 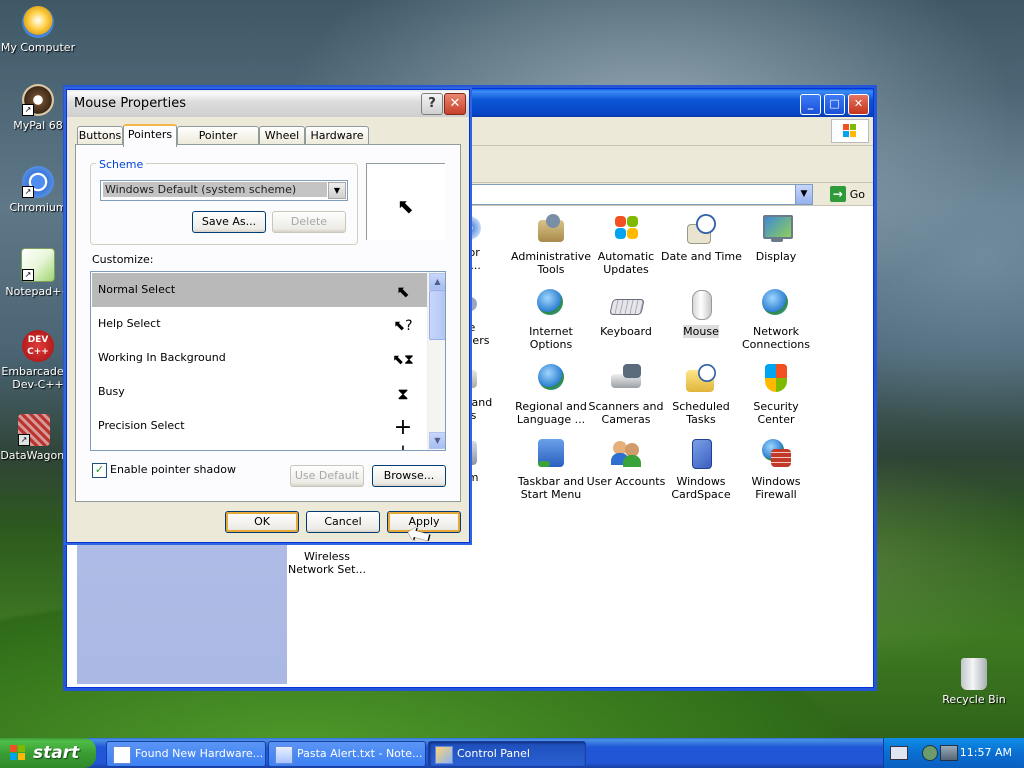 I want to click on cp-item-keyboard: Keyboard, so click(x=626, y=312).